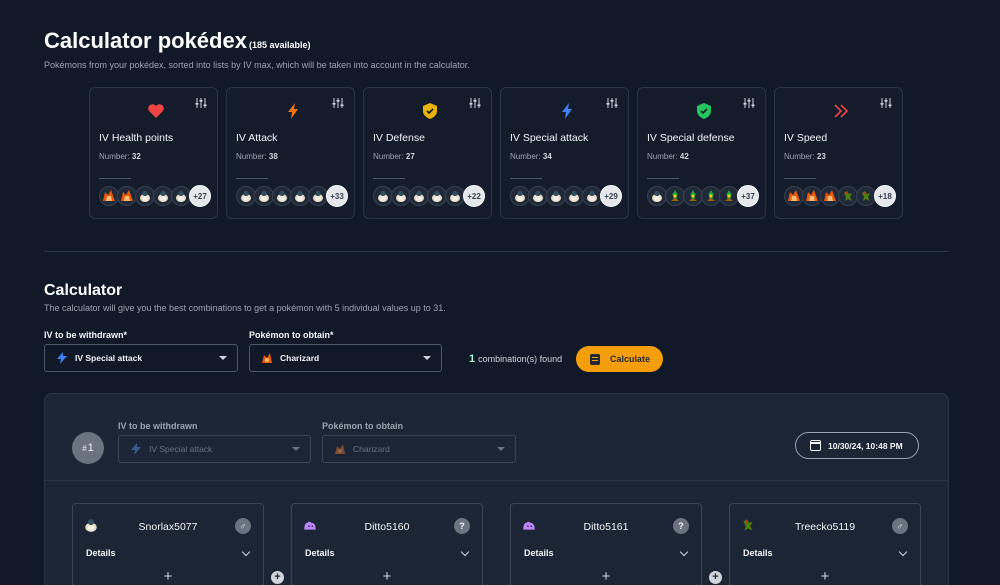  I want to click on avatar-group: +22, so click(429, 196).